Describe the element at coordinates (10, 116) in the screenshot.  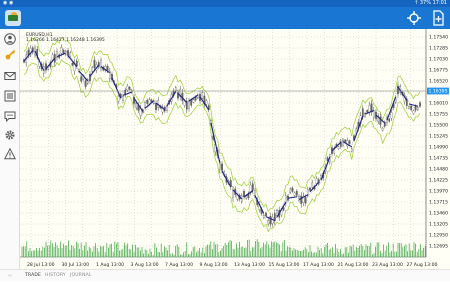
I see `chat-icon` at that location.